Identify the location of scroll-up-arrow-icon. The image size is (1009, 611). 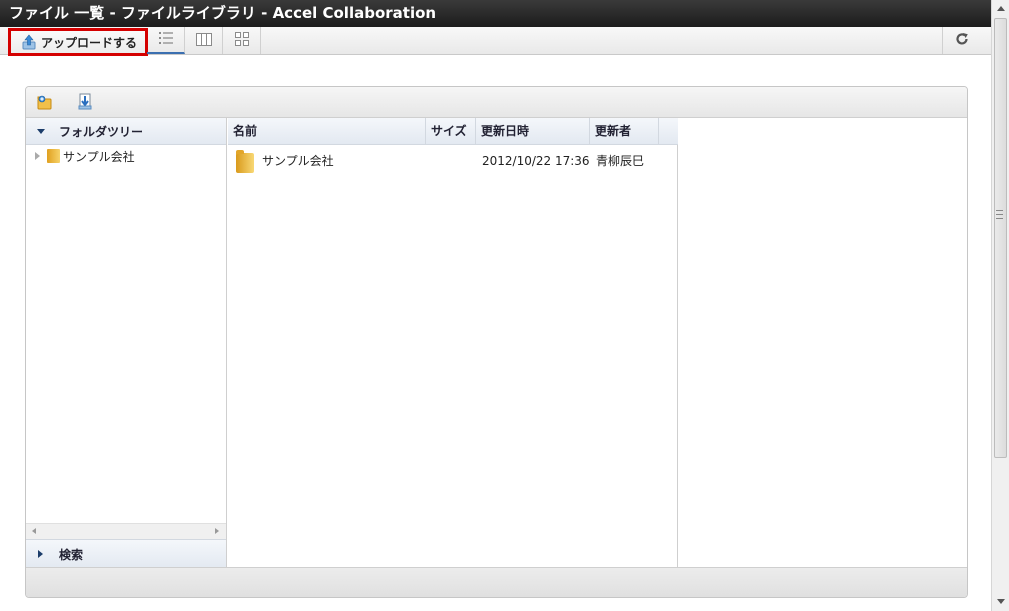
(1001, 8).